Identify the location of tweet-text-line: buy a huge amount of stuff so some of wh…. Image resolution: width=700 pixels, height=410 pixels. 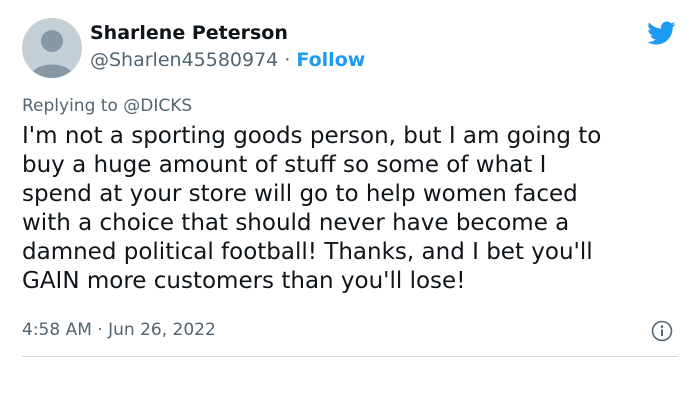
(284, 165).